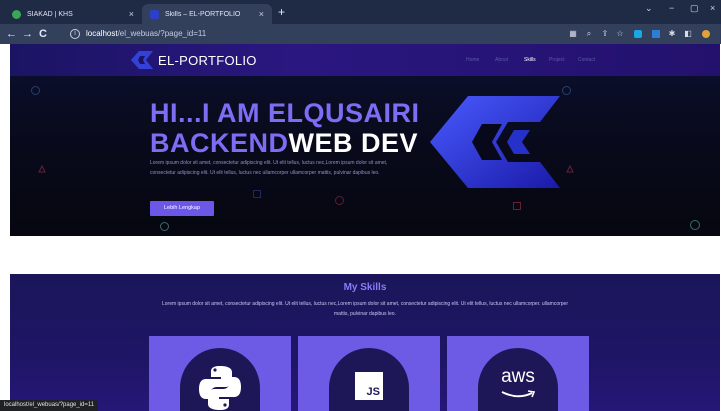  I want to click on tab-siakad: SIAKAD | KHS ×, so click(73, 14).